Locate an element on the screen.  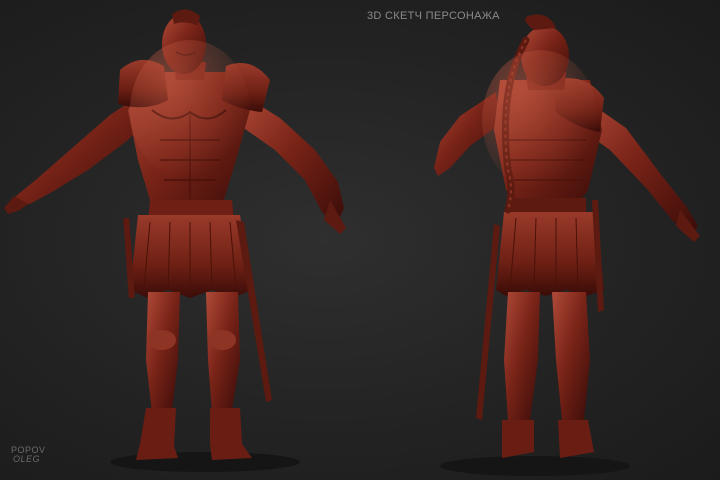
artist-signature: POPOV OLEG is located at coordinates (28, 455).